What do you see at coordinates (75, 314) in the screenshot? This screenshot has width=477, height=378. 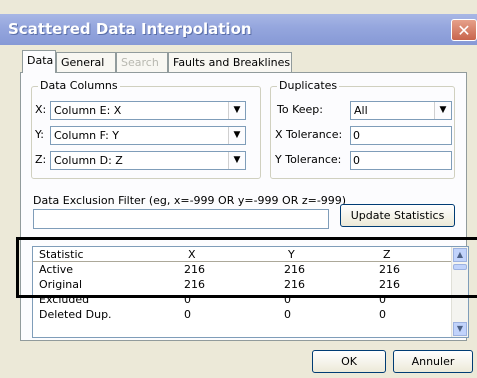 I see `cell-statistic: Deleted Dup.` at bounding box center [75, 314].